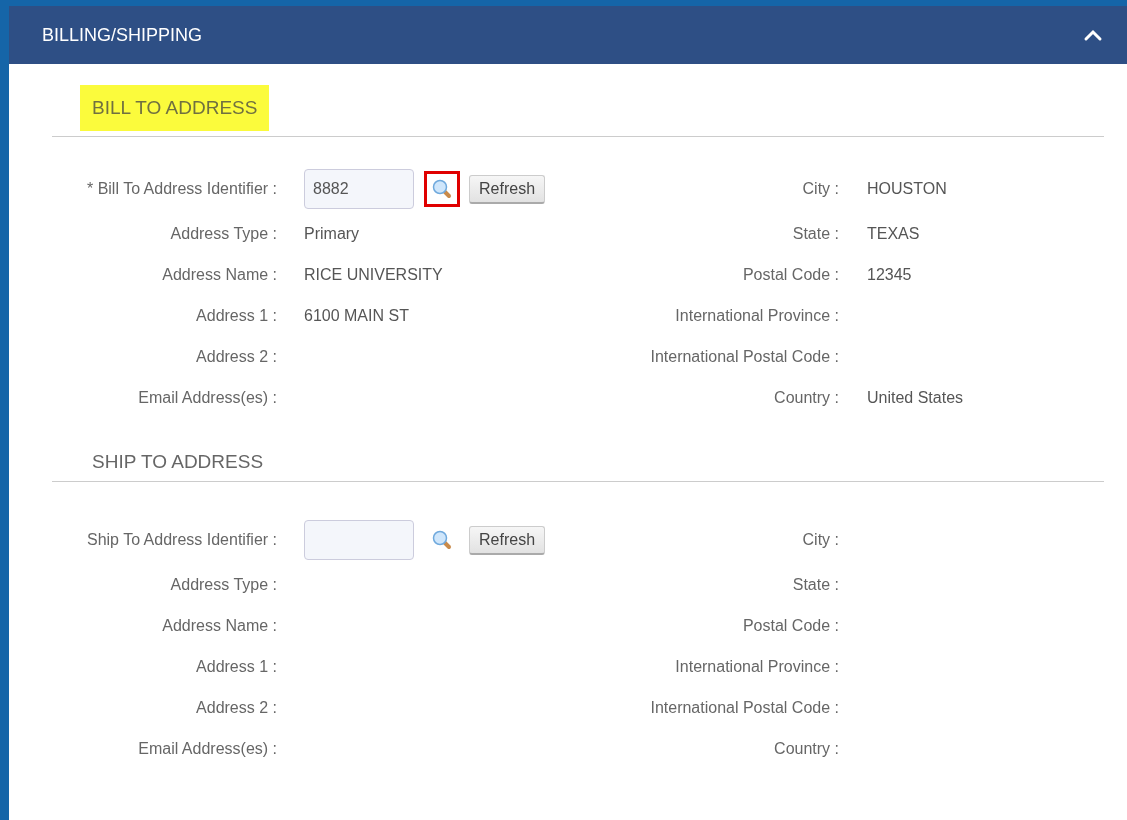  I want to click on search-button, so click(442, 189).